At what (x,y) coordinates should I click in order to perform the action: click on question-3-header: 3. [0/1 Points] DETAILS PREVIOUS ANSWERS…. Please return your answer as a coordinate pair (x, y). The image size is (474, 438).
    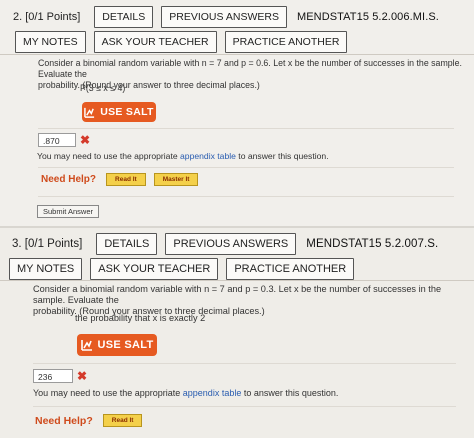
    Looking at the image, I should click on (225, 244).